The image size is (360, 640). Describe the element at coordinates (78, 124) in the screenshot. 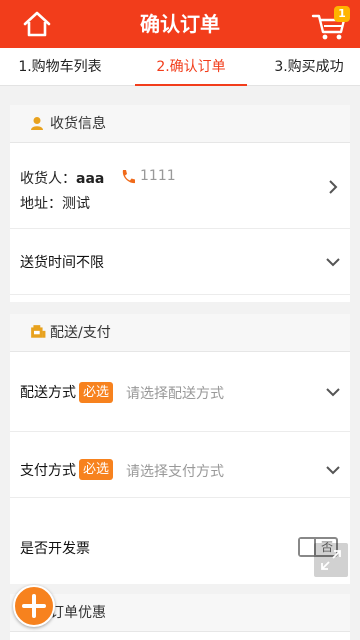

I see `section-title: 收货信息` at that location.